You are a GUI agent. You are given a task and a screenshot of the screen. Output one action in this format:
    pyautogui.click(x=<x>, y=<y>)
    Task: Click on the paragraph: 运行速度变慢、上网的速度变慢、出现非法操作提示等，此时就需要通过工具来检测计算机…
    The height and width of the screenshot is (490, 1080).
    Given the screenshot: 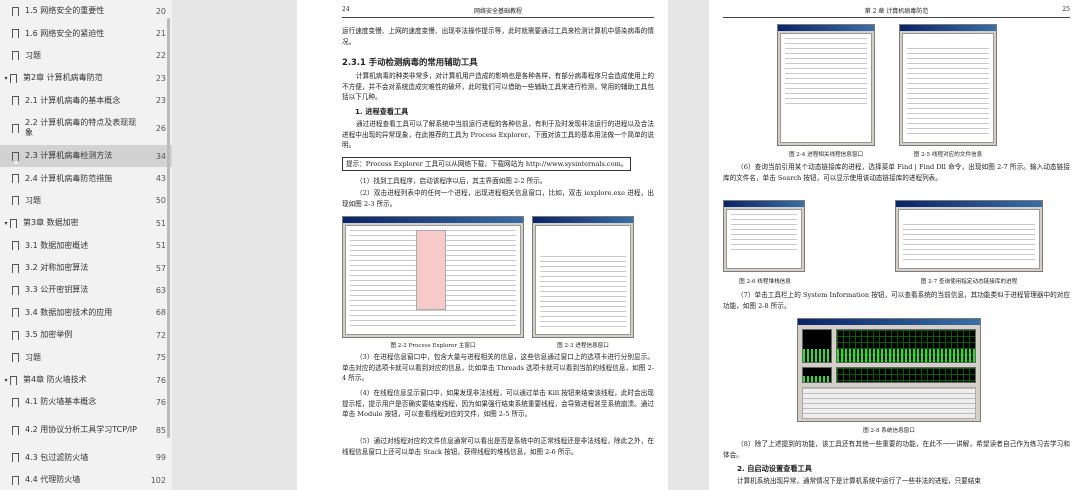 What is the action you would take?
    pyautogui.click(x=498, y=36)
    